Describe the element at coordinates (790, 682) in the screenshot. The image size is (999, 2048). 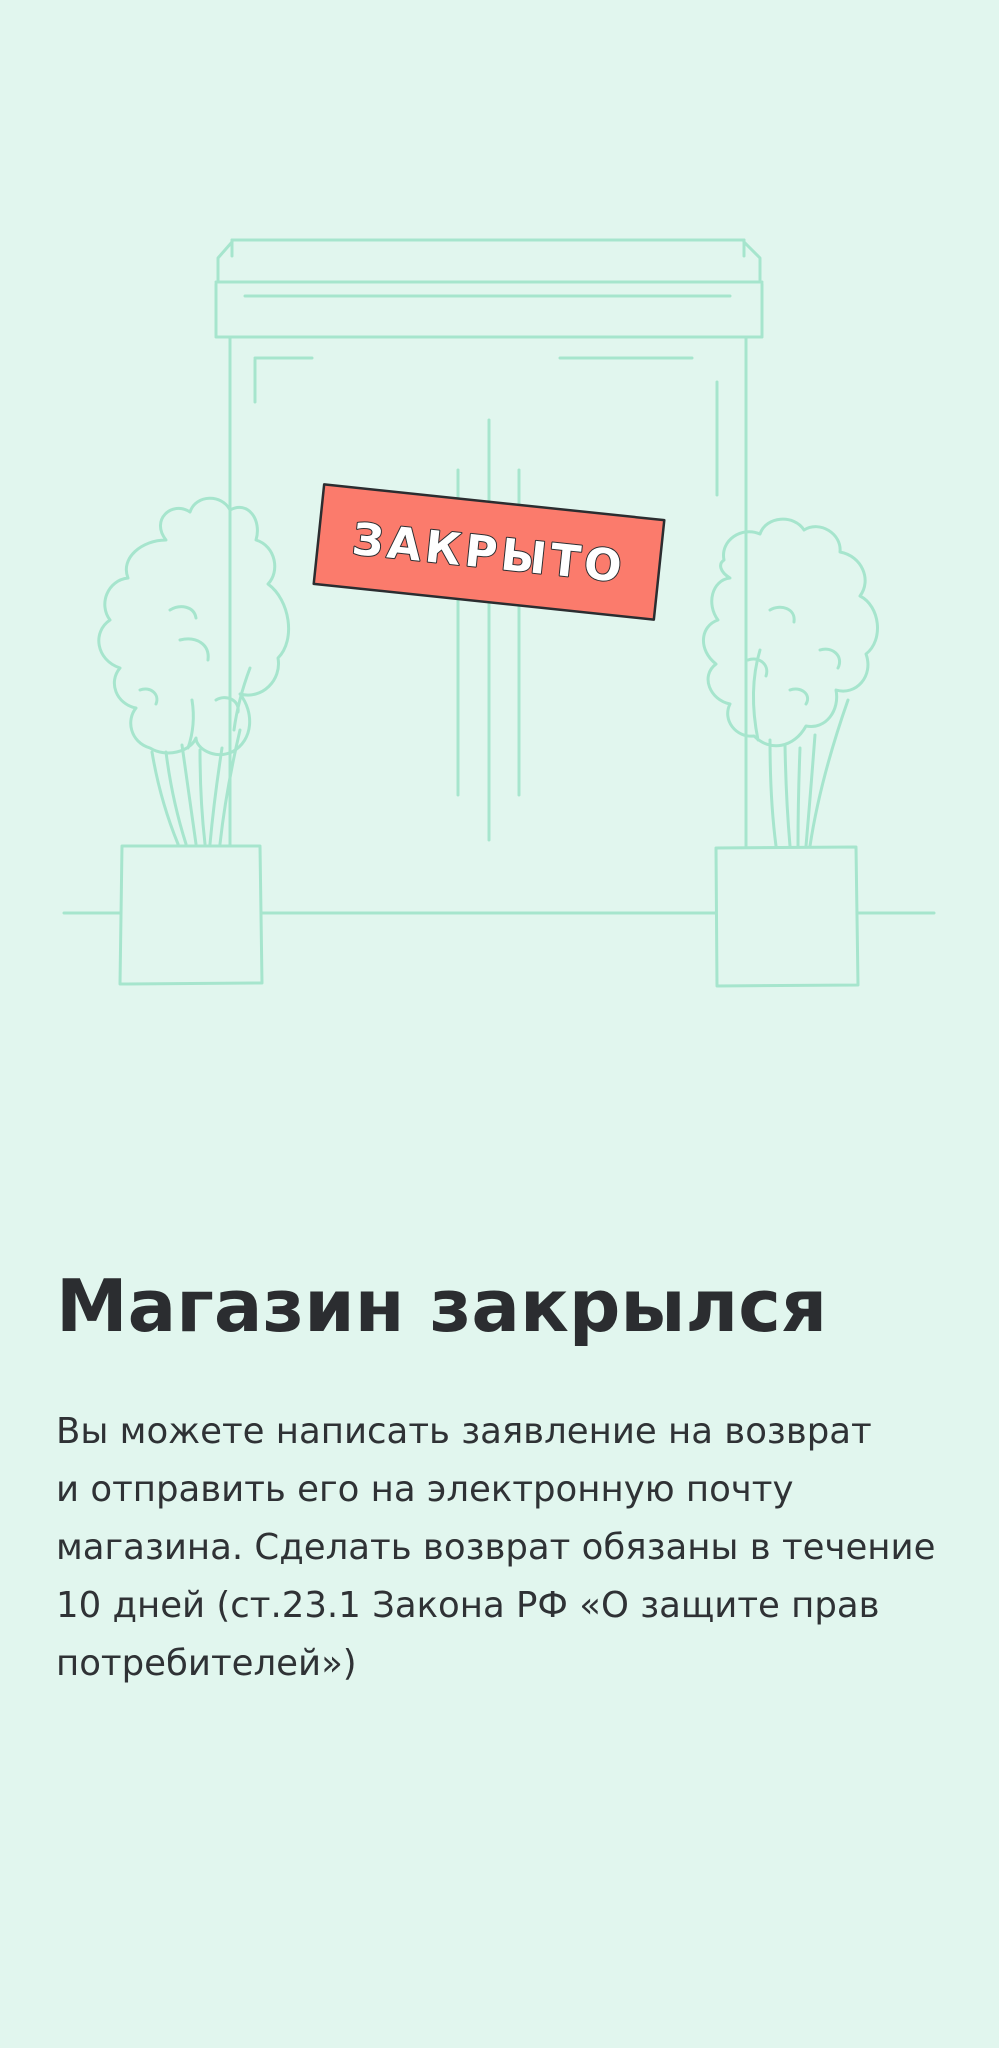
I see `right-plant` at that location.